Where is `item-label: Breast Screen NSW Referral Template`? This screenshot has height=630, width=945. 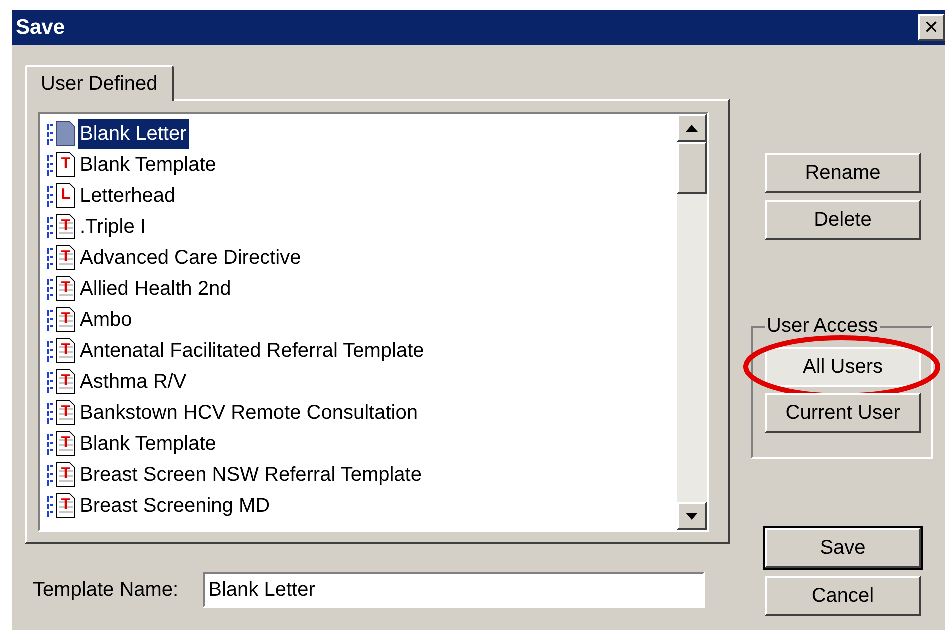
item-label: Breast Screen NSW Referral Template is located at coordinates (251, 475).